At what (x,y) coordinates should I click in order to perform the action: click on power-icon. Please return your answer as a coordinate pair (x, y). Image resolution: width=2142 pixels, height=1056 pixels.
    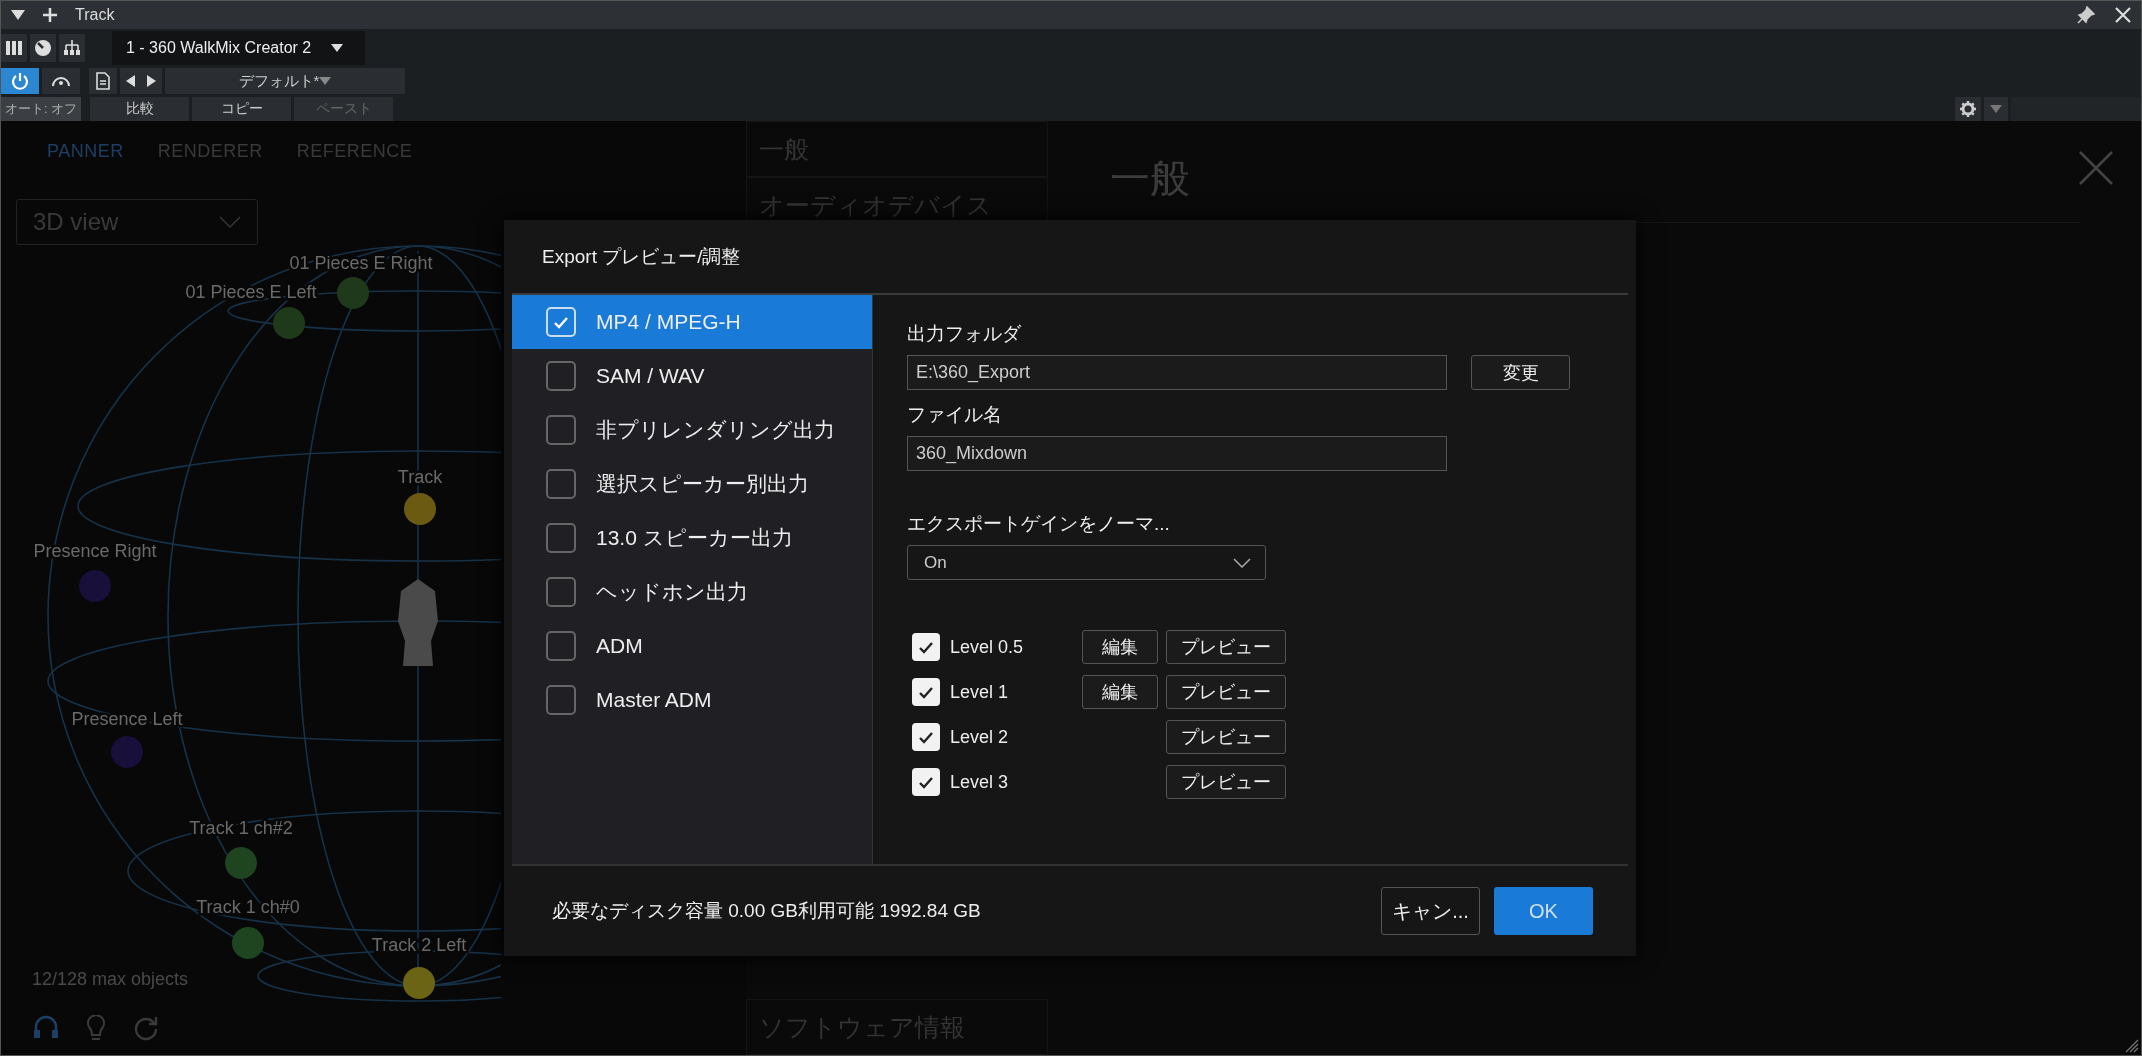
    Looking at the image, I should click on (20, 81).